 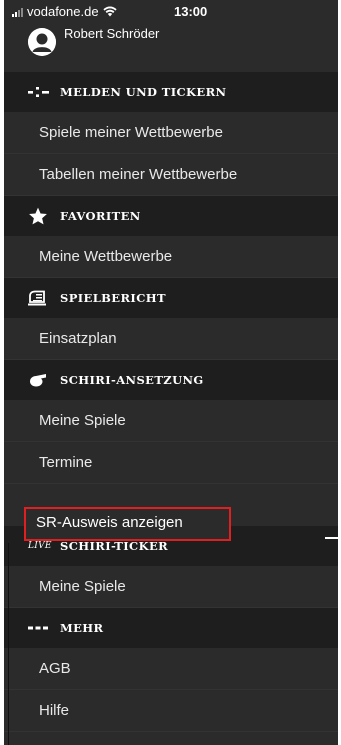 I want to click on live-icon-label: LIVE, so click(x=40, y=546).